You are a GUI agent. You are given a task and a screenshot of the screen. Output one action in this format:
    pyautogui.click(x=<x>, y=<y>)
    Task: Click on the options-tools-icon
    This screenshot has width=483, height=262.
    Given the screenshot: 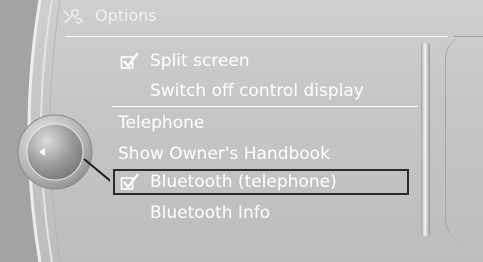 What is the action you would take?
    pyautogui.click(x=73, y=16)
    